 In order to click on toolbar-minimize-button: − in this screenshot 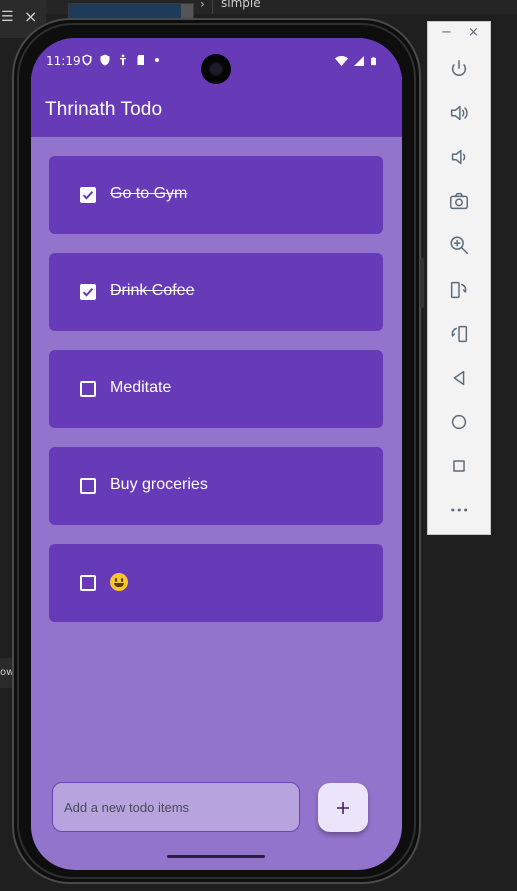, I will do `click(446, 32)`.